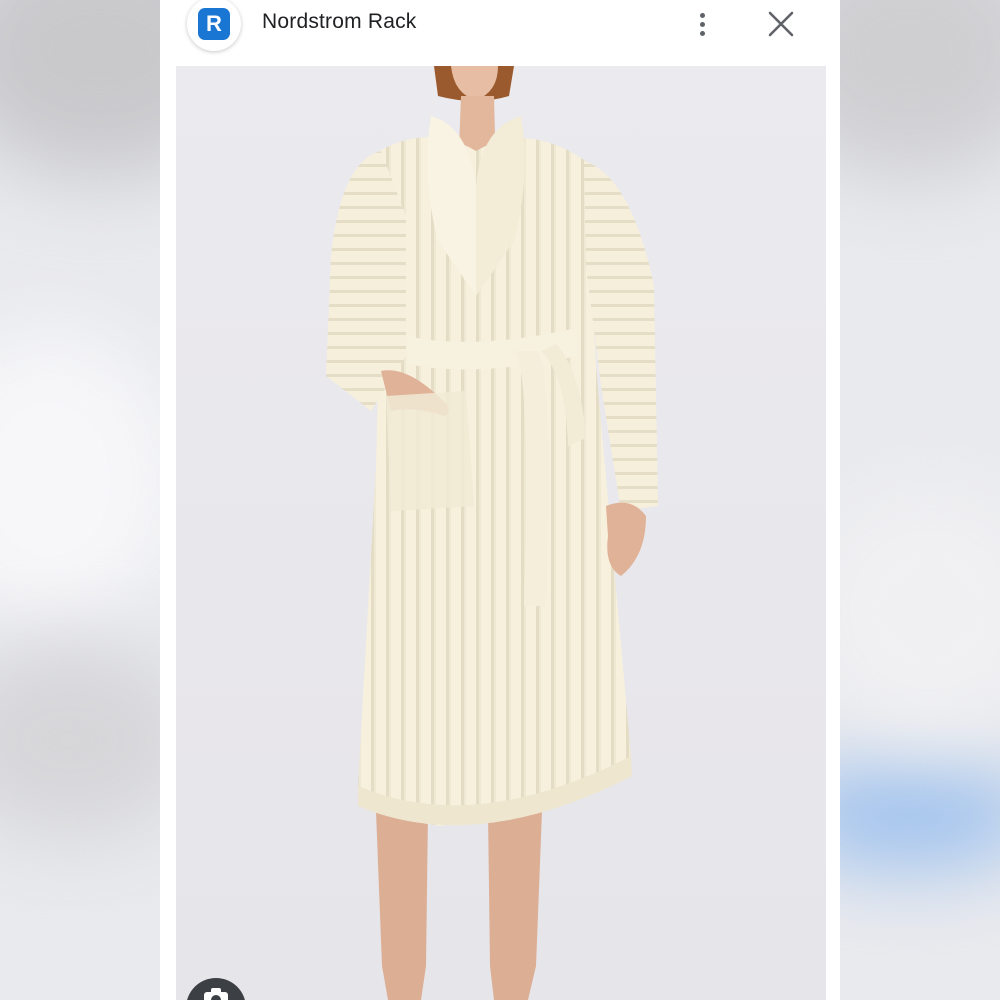  What do you see at coordinates (339, 21) in the screenshot?
I see `app-title: Nordstrom Rack` at bounding box center [339, 21].